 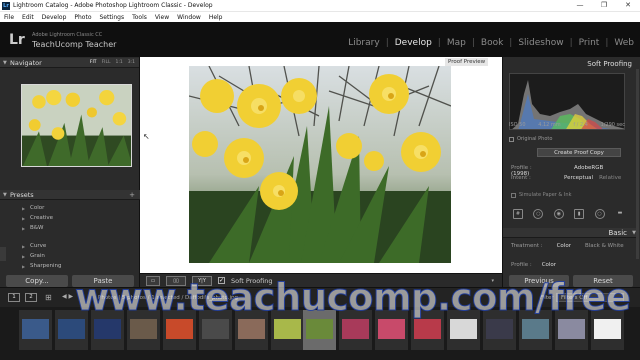 What do you see at coordinates (535, 139) in the screenshot?
I see `original-photo-label: Original Photo` at bounding box center [535, 139].